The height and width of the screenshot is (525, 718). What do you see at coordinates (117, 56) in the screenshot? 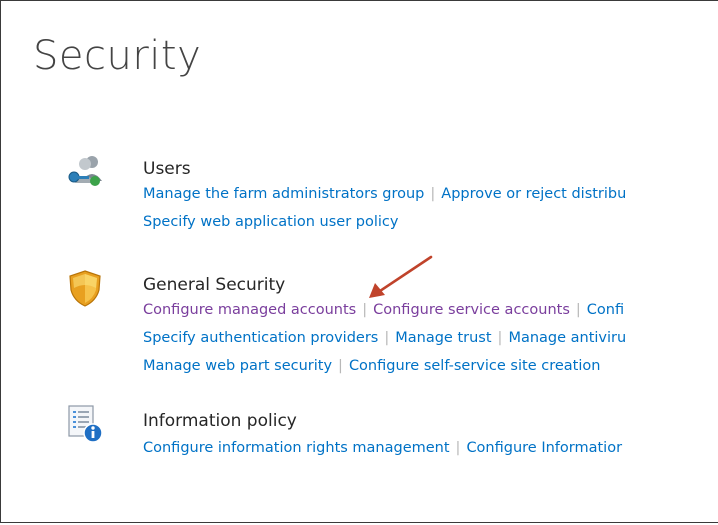
I see `page-title: Security` at bounding box center [117, 56].